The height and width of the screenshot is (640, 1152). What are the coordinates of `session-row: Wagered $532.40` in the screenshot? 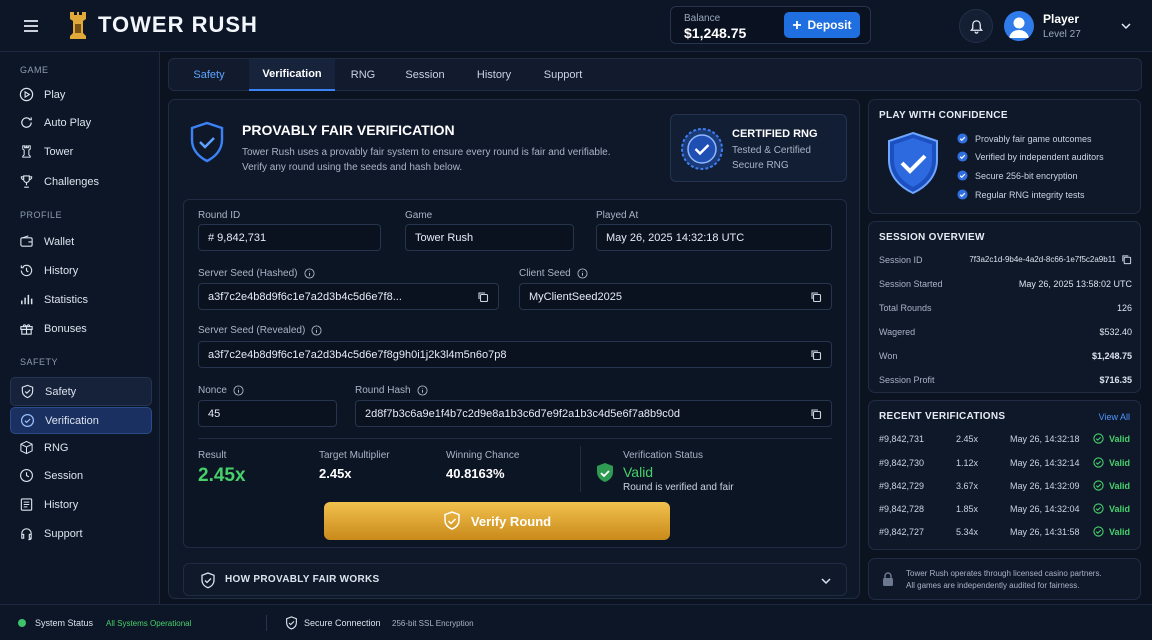 It's located at (1005, 332).